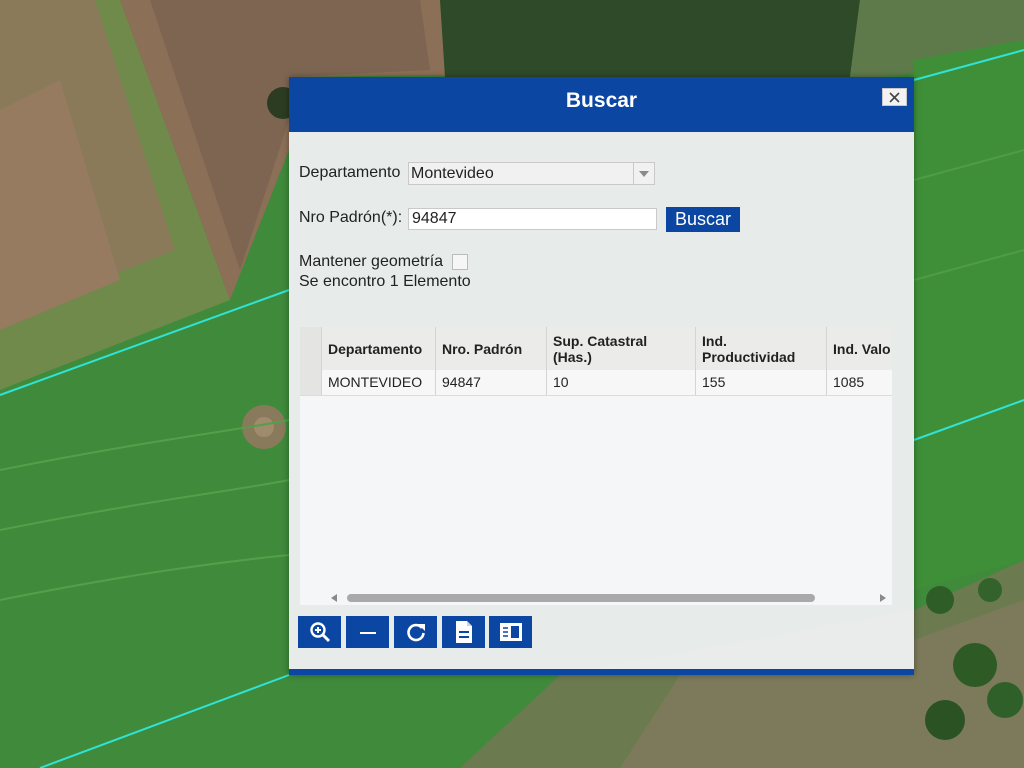 The image size is (1024, 768). Describe the element at coordinates (581, 598) in the screenshot. I see `scrollbar-thumb` at that location.